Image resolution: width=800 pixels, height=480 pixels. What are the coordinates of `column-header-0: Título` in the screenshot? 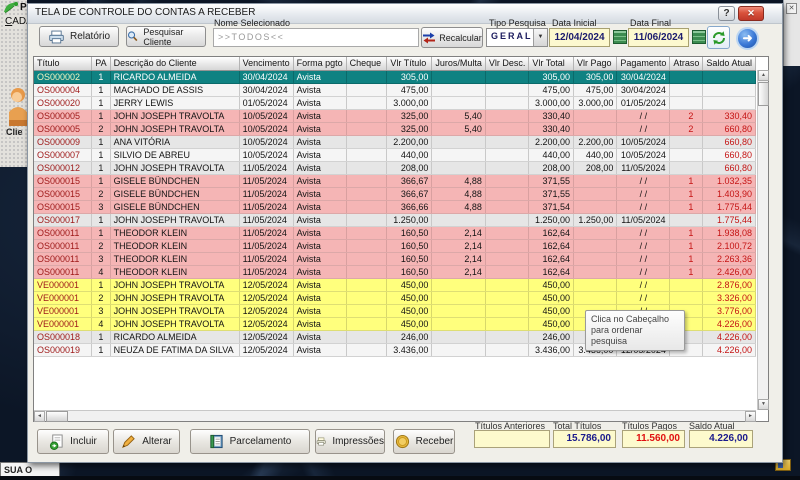 It's located at (63, 64).